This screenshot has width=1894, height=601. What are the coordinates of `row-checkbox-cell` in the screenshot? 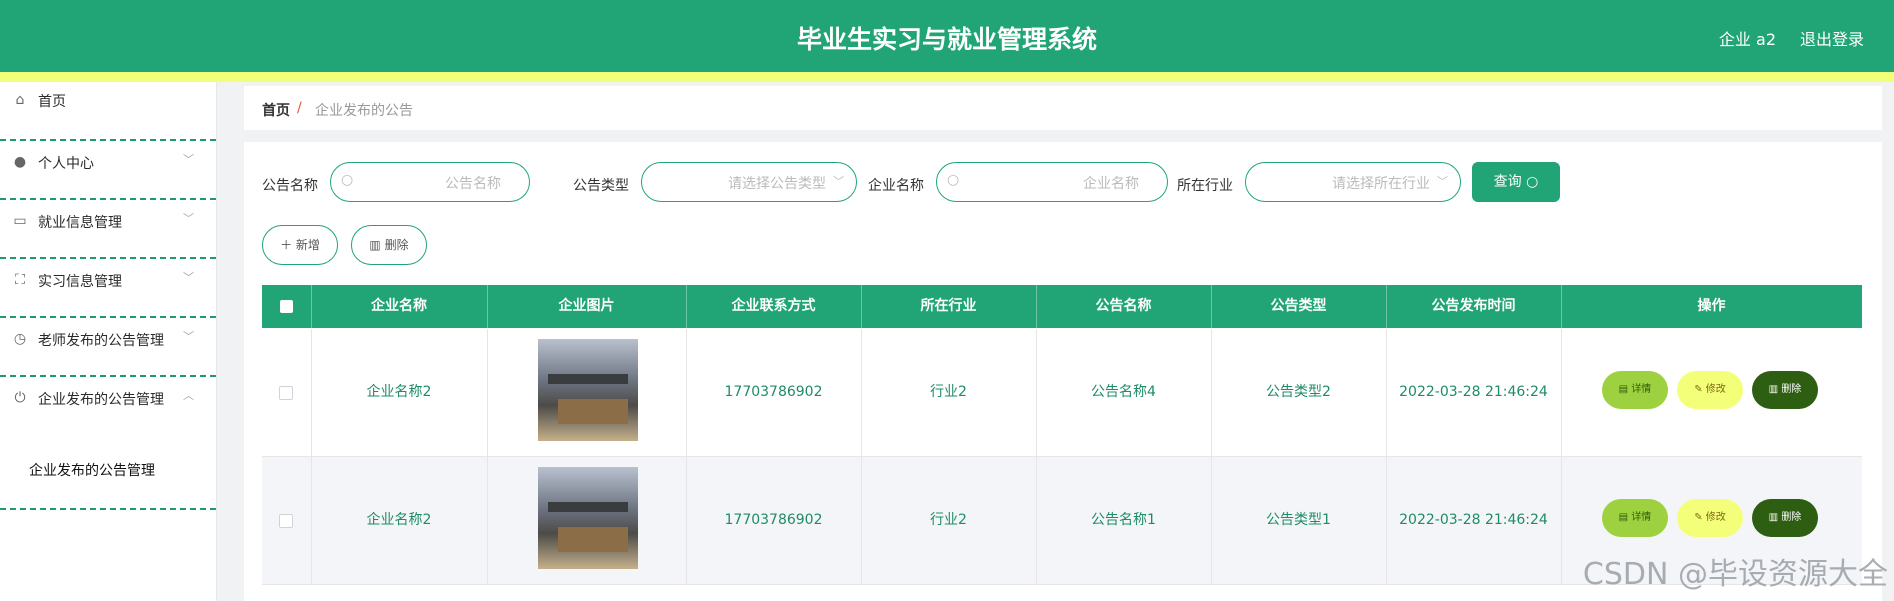 It's located at (287, 392).